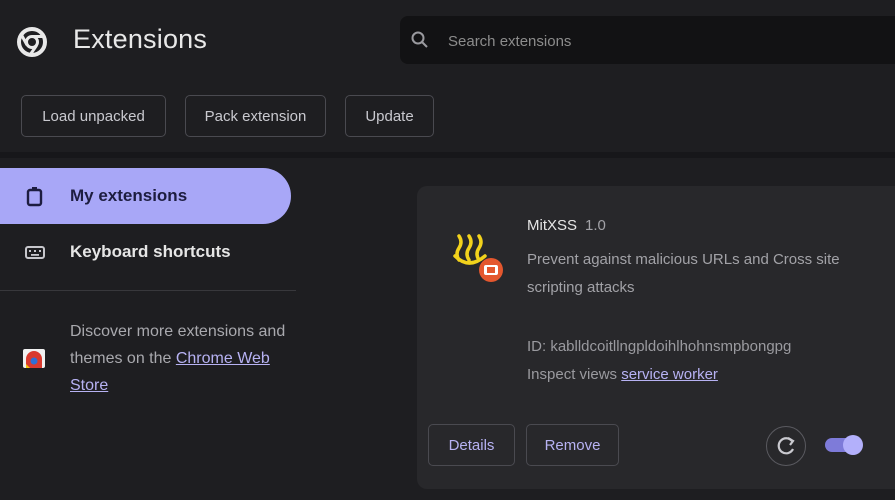 The width and height of the screenshot is (895, 500). I want to click on load-unpacked-button: Load unpacked, so click(93, 116).